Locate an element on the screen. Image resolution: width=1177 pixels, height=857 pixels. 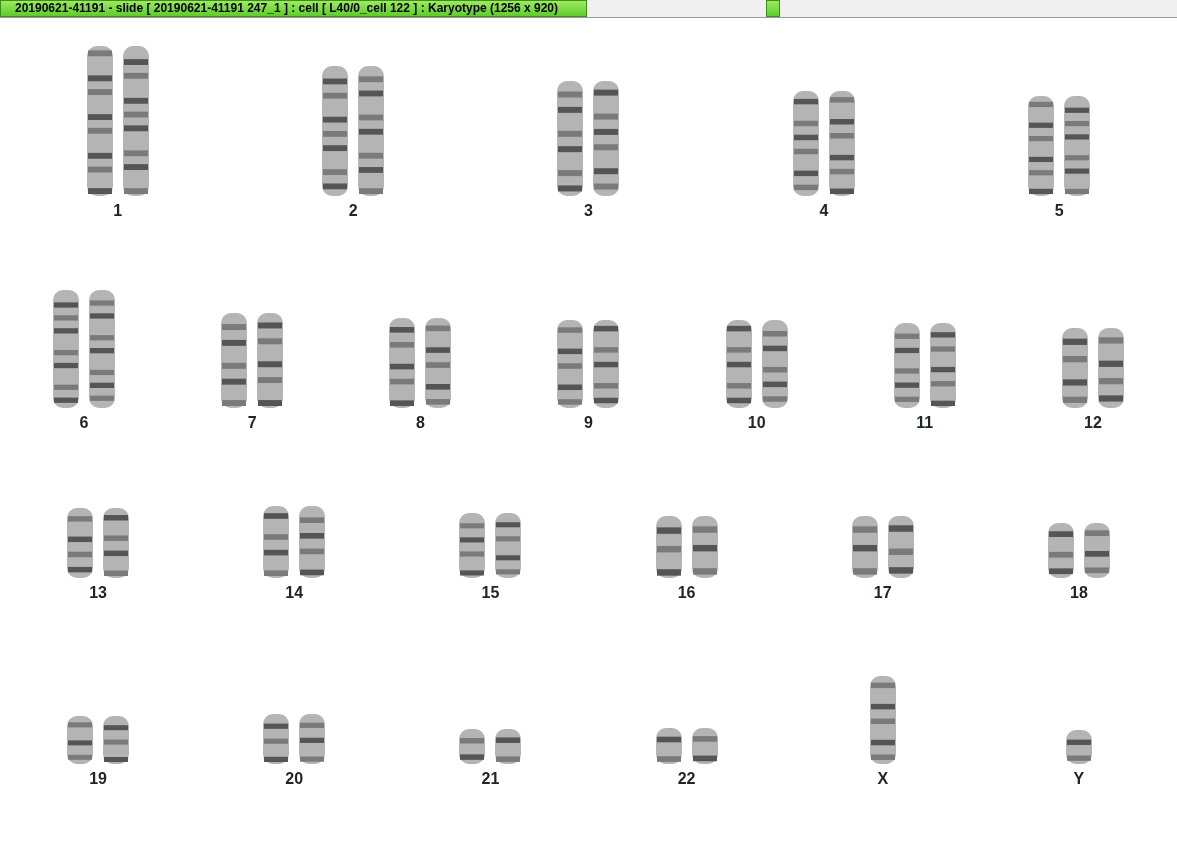
chromosome-label: 7 is located at coordinates (252, 423).